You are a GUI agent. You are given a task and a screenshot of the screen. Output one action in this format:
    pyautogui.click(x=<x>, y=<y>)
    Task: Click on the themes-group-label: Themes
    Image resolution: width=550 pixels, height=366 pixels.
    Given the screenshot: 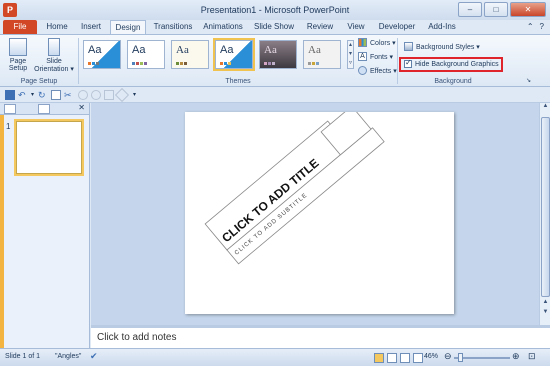 What is the action you would take?
    pyautogui.click(x=238, y=81)
    